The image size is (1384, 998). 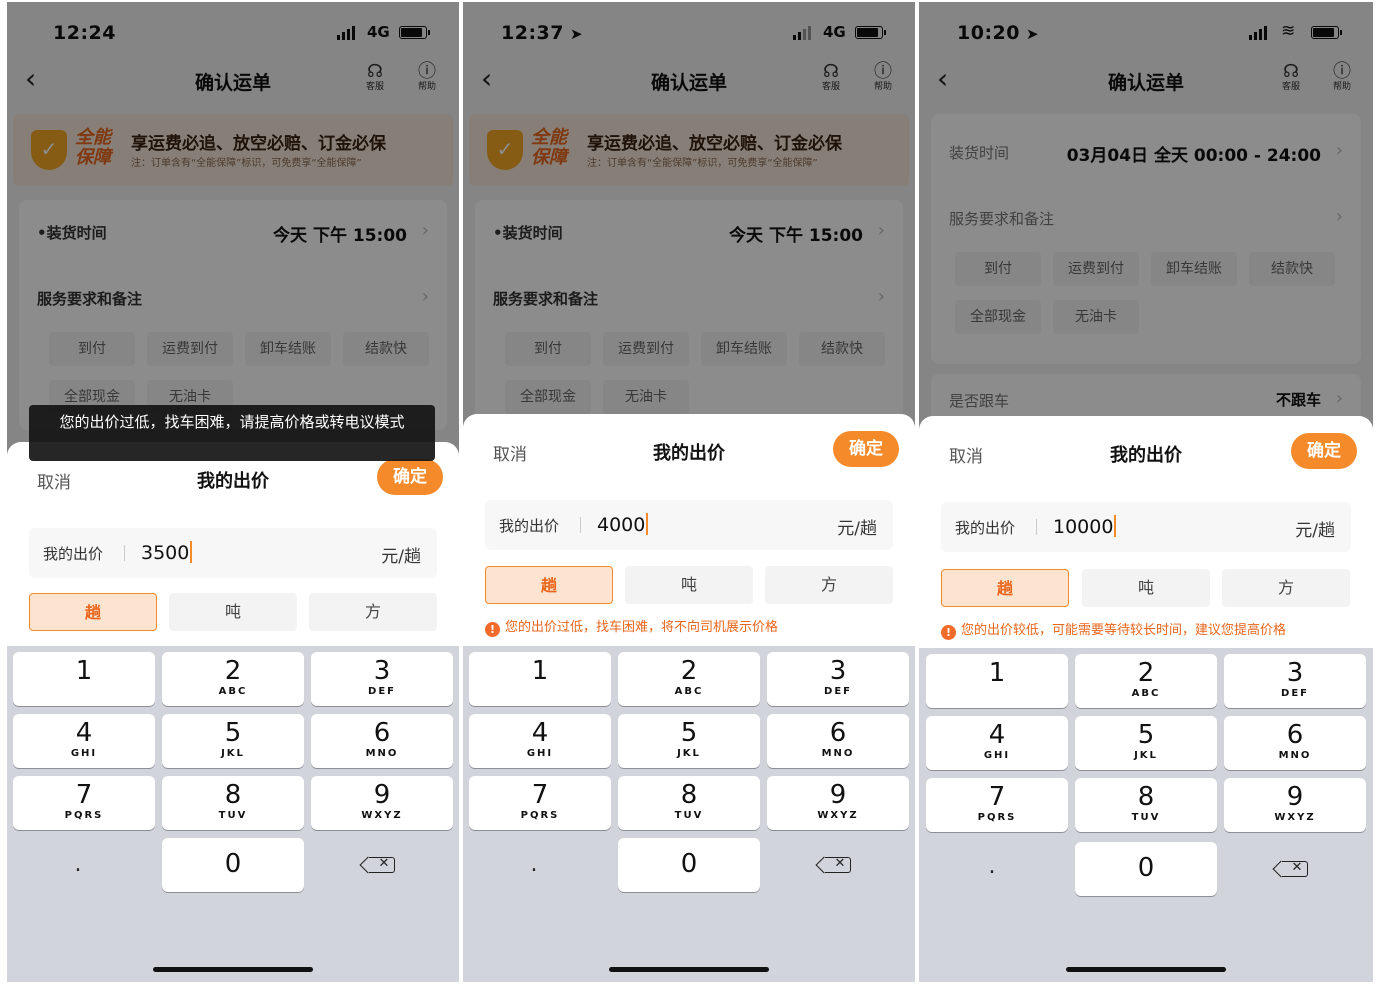 What do you see at coordinates (1146, 527) in the screenshot?
I see `bid-input: 我的出价 10000 元/趟` at bounding box center [1146, 527].